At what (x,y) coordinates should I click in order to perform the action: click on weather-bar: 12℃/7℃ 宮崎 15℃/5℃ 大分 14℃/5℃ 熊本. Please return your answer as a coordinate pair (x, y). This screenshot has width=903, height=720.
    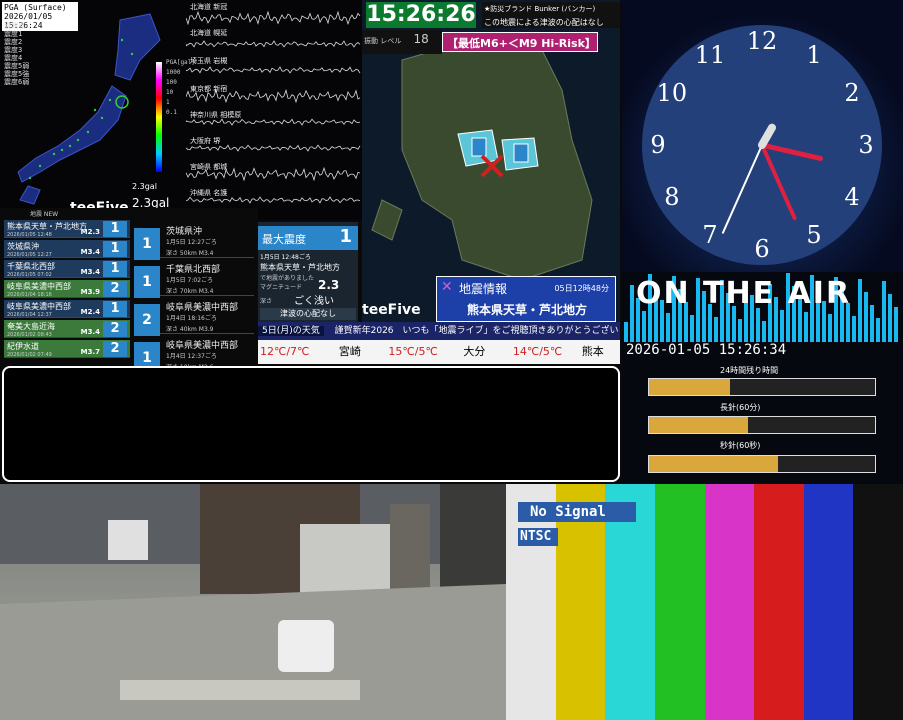
    Looking at the image, I should click on (439, 352).